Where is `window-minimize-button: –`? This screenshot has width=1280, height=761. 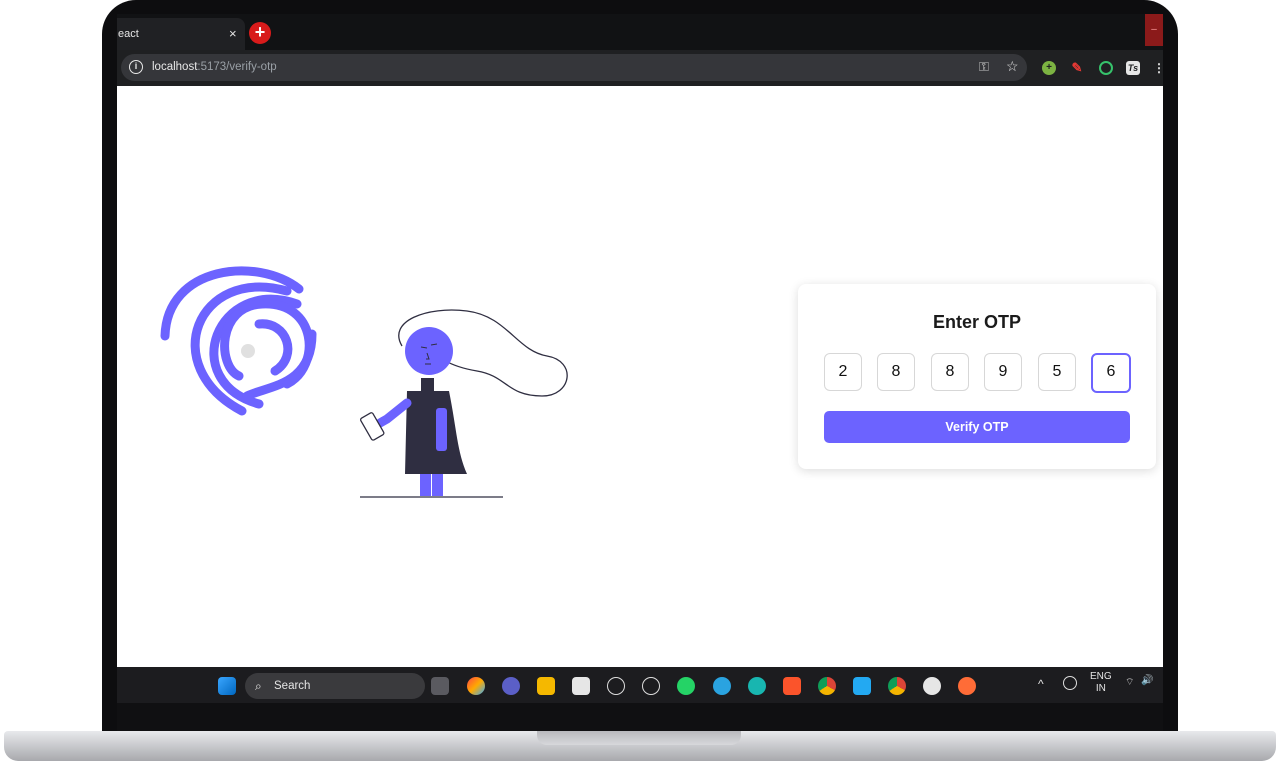
window-minimize-button: – is located at coordinates (1154, 30).